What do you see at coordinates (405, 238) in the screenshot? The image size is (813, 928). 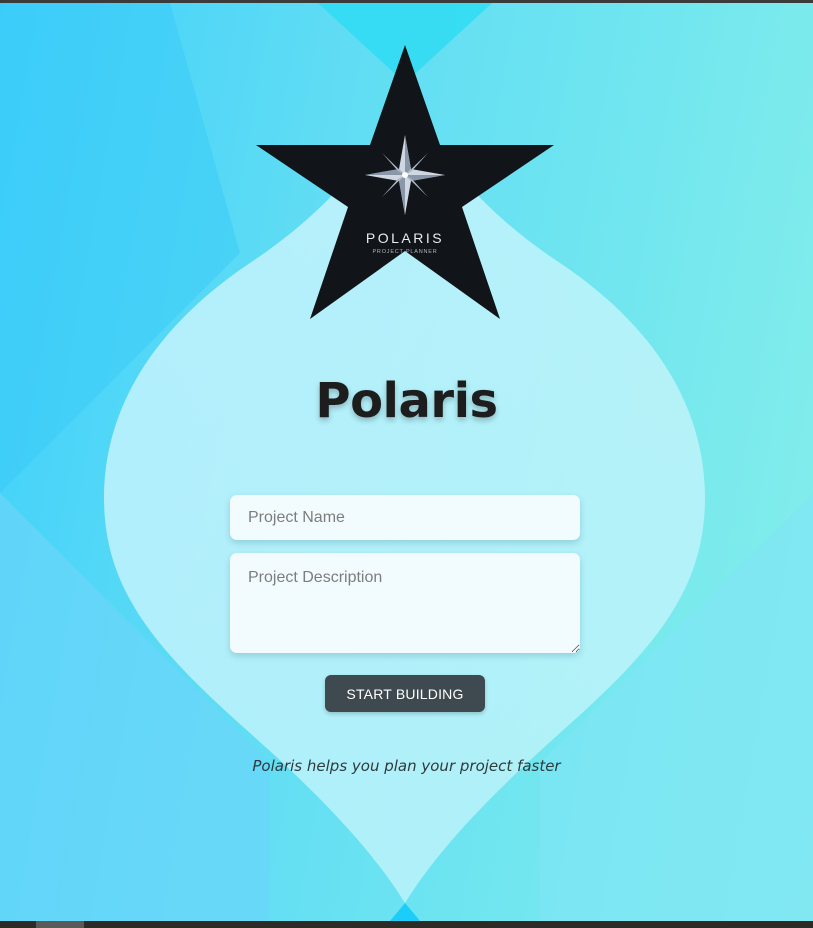 I see `logo-wordmark: POLARIS` at bounding box center [405, 238].